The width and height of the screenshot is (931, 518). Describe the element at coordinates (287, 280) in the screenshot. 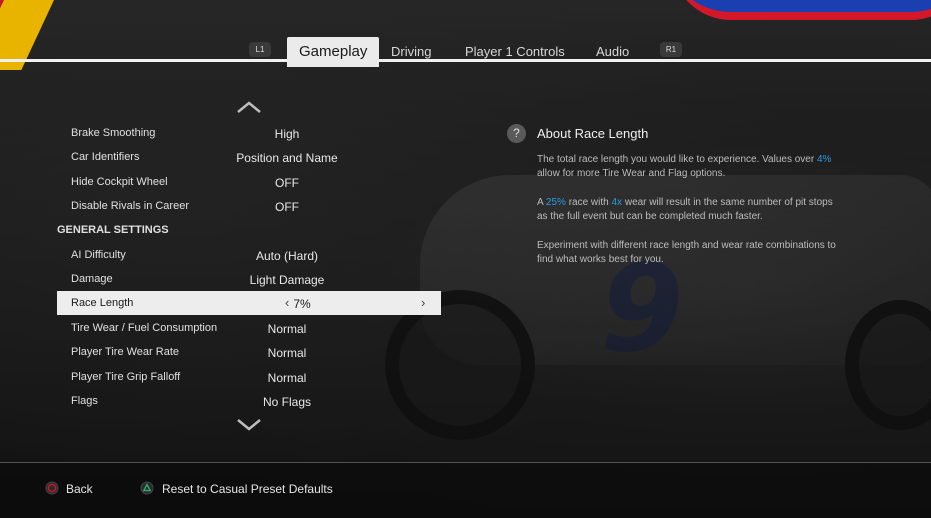

I see `setting-value: Light Damage` at that location.